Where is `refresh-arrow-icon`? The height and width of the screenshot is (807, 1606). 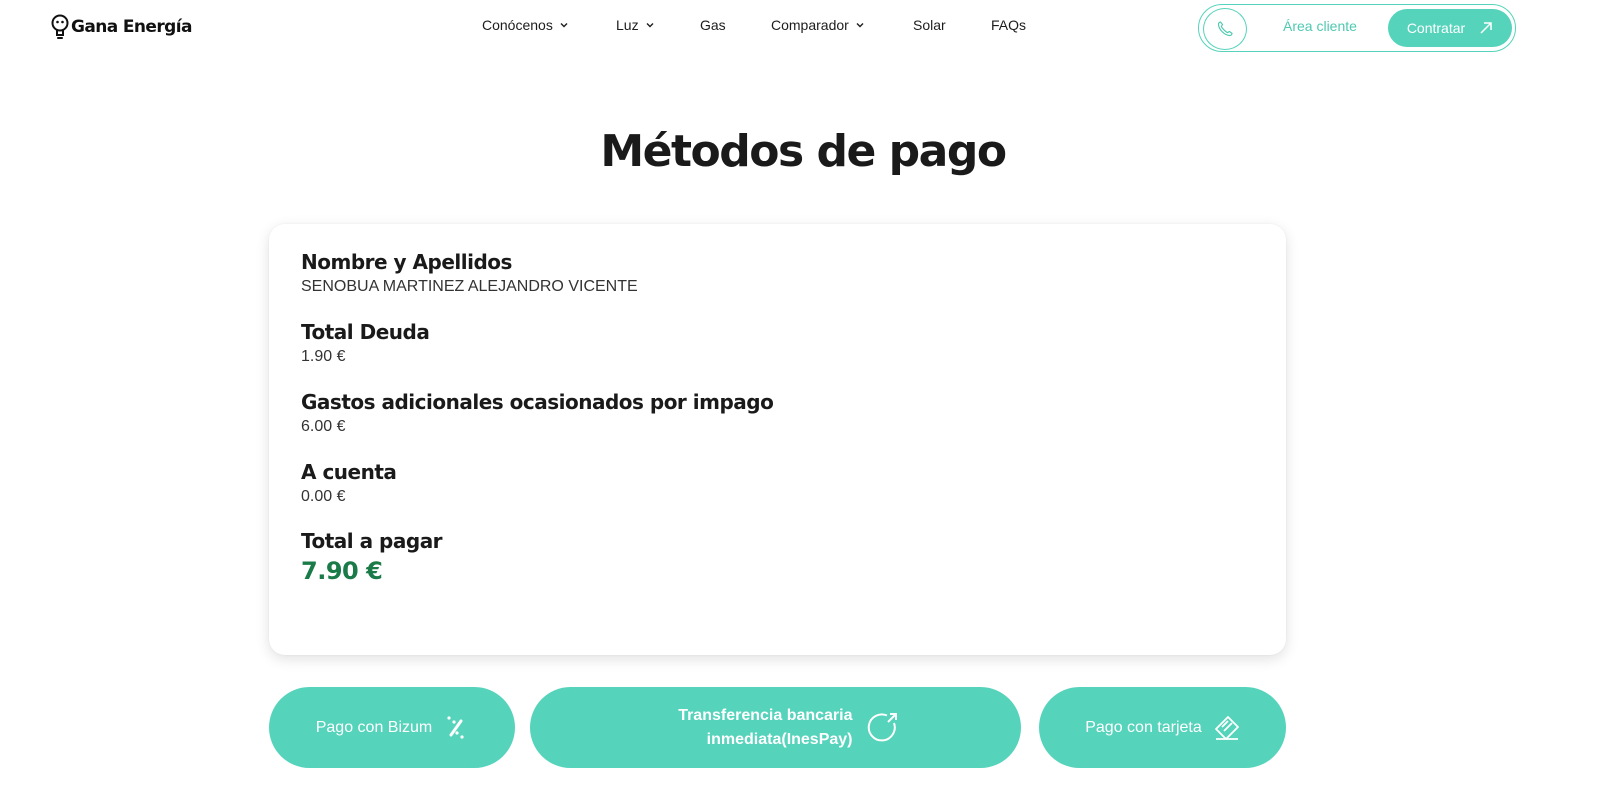
refresh-arrow-icon is located at coordinates (882, 726).